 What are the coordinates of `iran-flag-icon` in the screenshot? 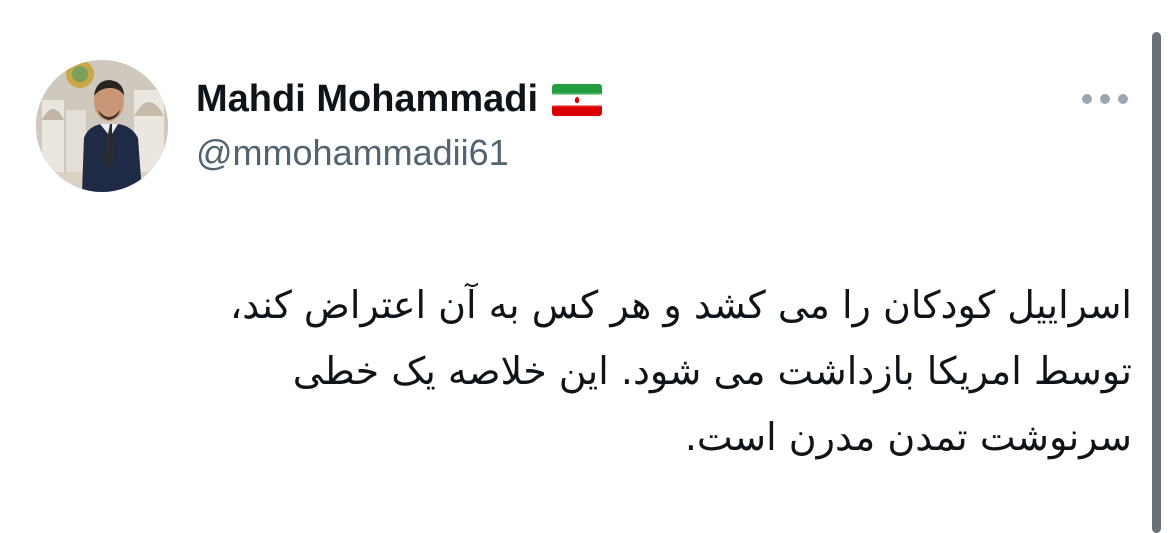 It's located at (577, 100).